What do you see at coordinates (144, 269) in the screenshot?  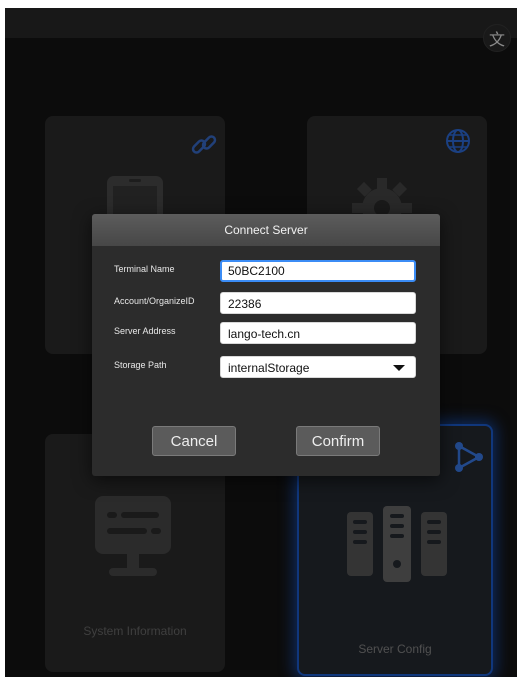 I see `terminal-name-label: Terminal Name` at bounding box center [144, 269].